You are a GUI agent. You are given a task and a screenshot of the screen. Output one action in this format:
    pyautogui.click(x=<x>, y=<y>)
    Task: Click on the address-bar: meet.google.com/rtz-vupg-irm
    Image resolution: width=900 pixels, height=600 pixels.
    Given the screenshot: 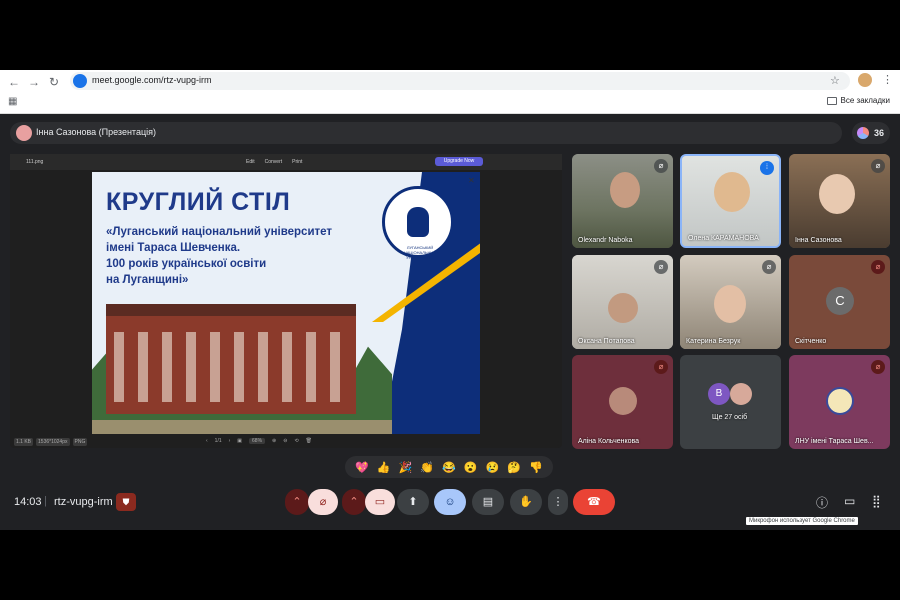 What is the action you would take?
    pyautogui.click(x=460, y=81)
    